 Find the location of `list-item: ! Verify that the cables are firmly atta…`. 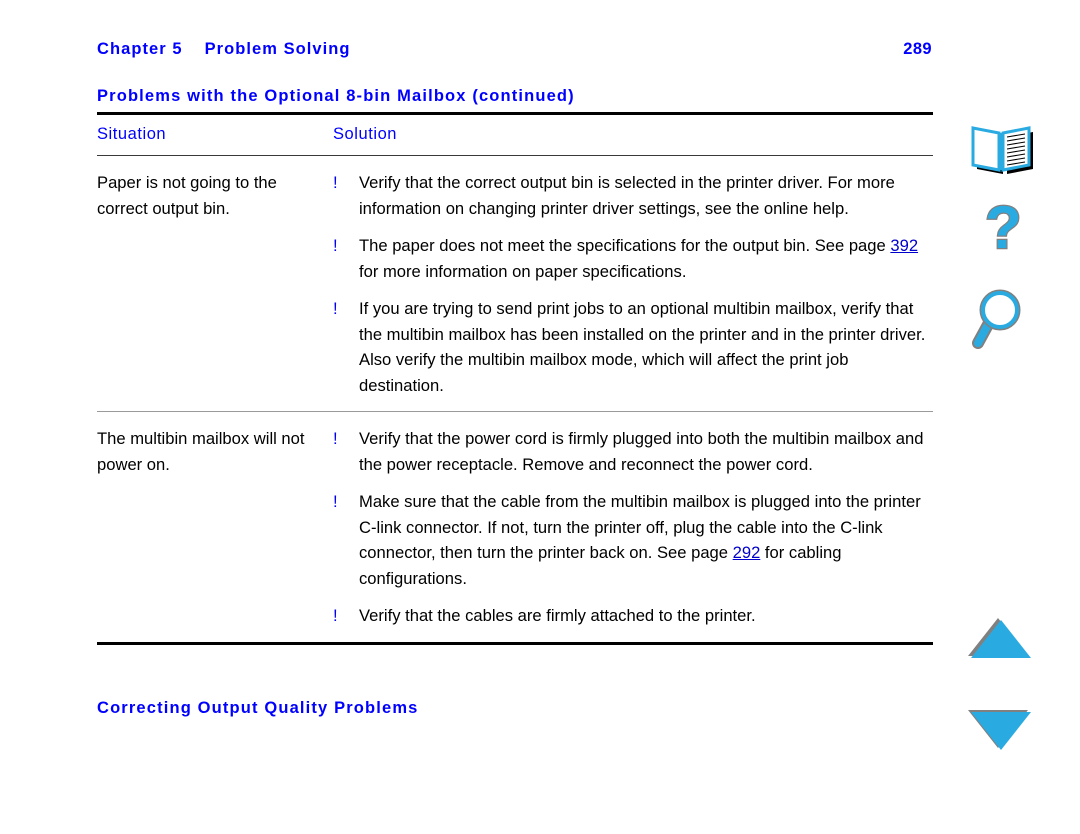

list-item: ! Verify that the cables are firmly atta… is located at coordinates (633, 616).